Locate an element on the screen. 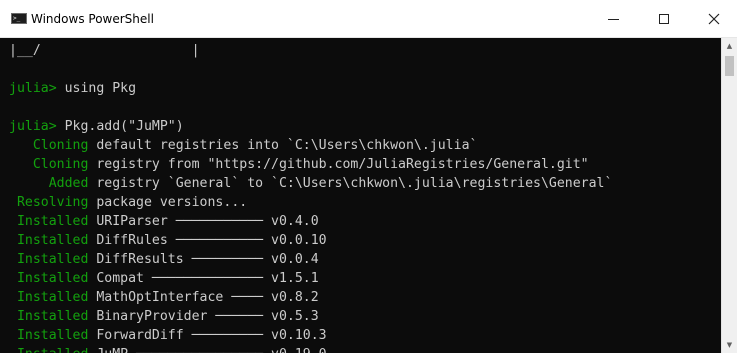 The image size is (737, 353). console-text: Compat ────────────── v1.5.1 is located at coordinates (207, 278).